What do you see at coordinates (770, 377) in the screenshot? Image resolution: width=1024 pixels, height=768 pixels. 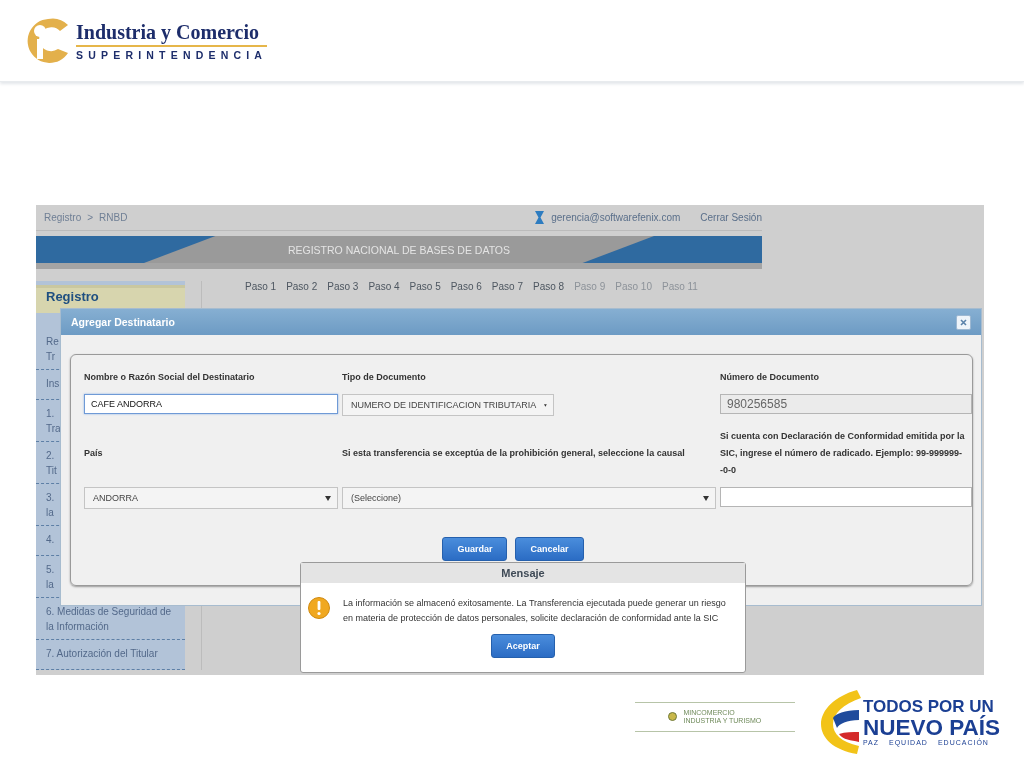 I see `field-label: Número de Documento` at bounding box center [770, 377].